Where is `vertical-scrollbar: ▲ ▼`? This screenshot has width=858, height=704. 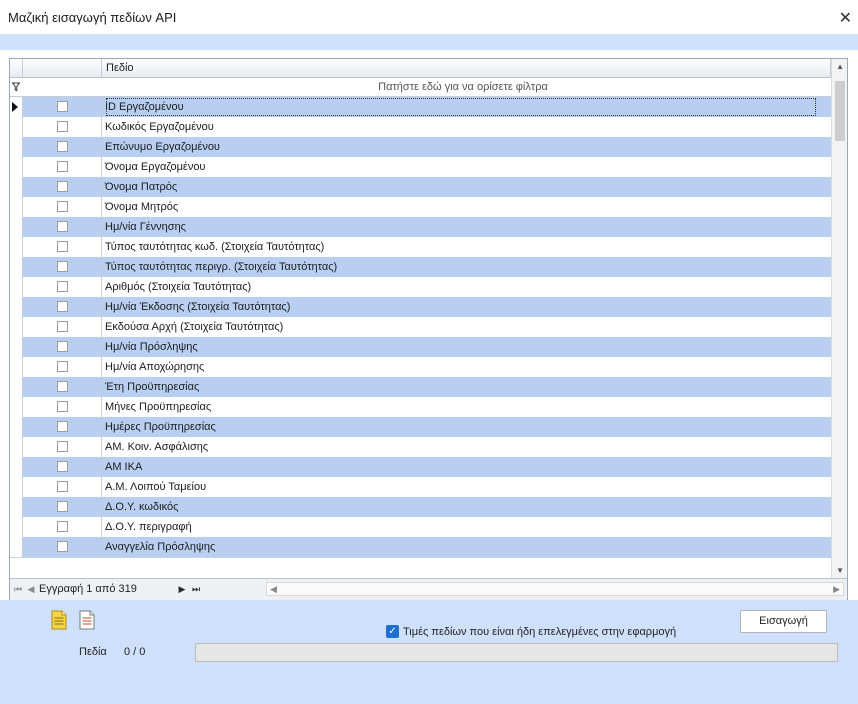
vertical-scrollbar: ▲ ▼ is located at coordinates (839, 318).